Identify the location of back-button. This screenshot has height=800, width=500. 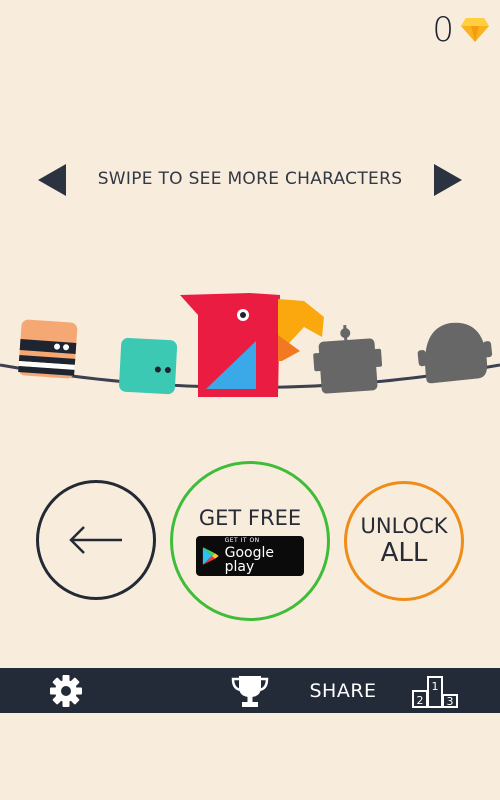
(96, 540).